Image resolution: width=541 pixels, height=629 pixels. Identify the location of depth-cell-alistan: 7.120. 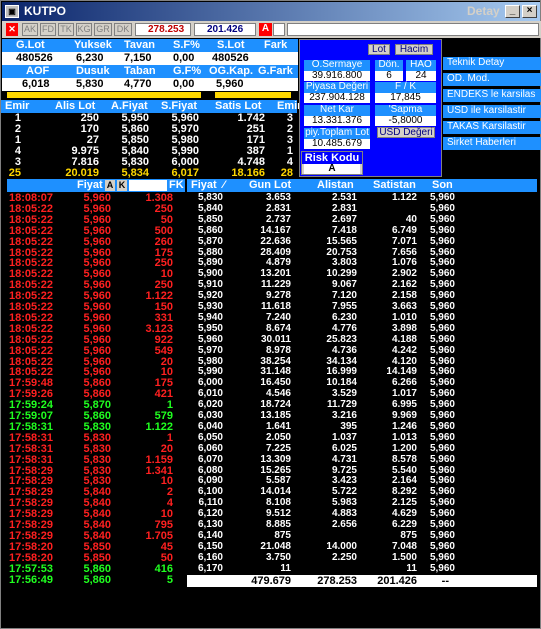
(344, 296).